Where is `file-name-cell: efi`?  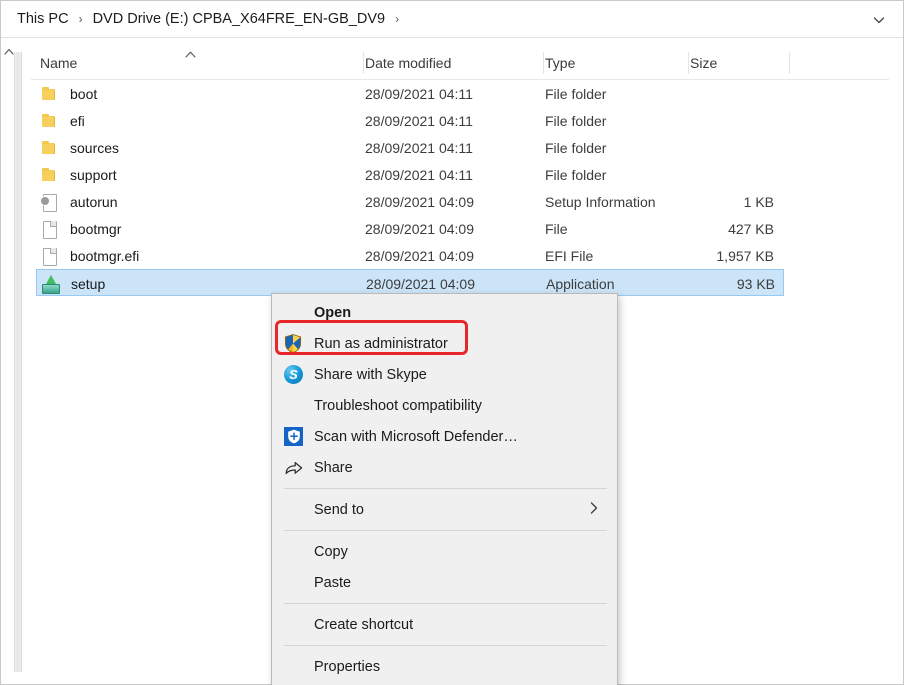
file-name-cell: efi is located at coordinates (200, 120).